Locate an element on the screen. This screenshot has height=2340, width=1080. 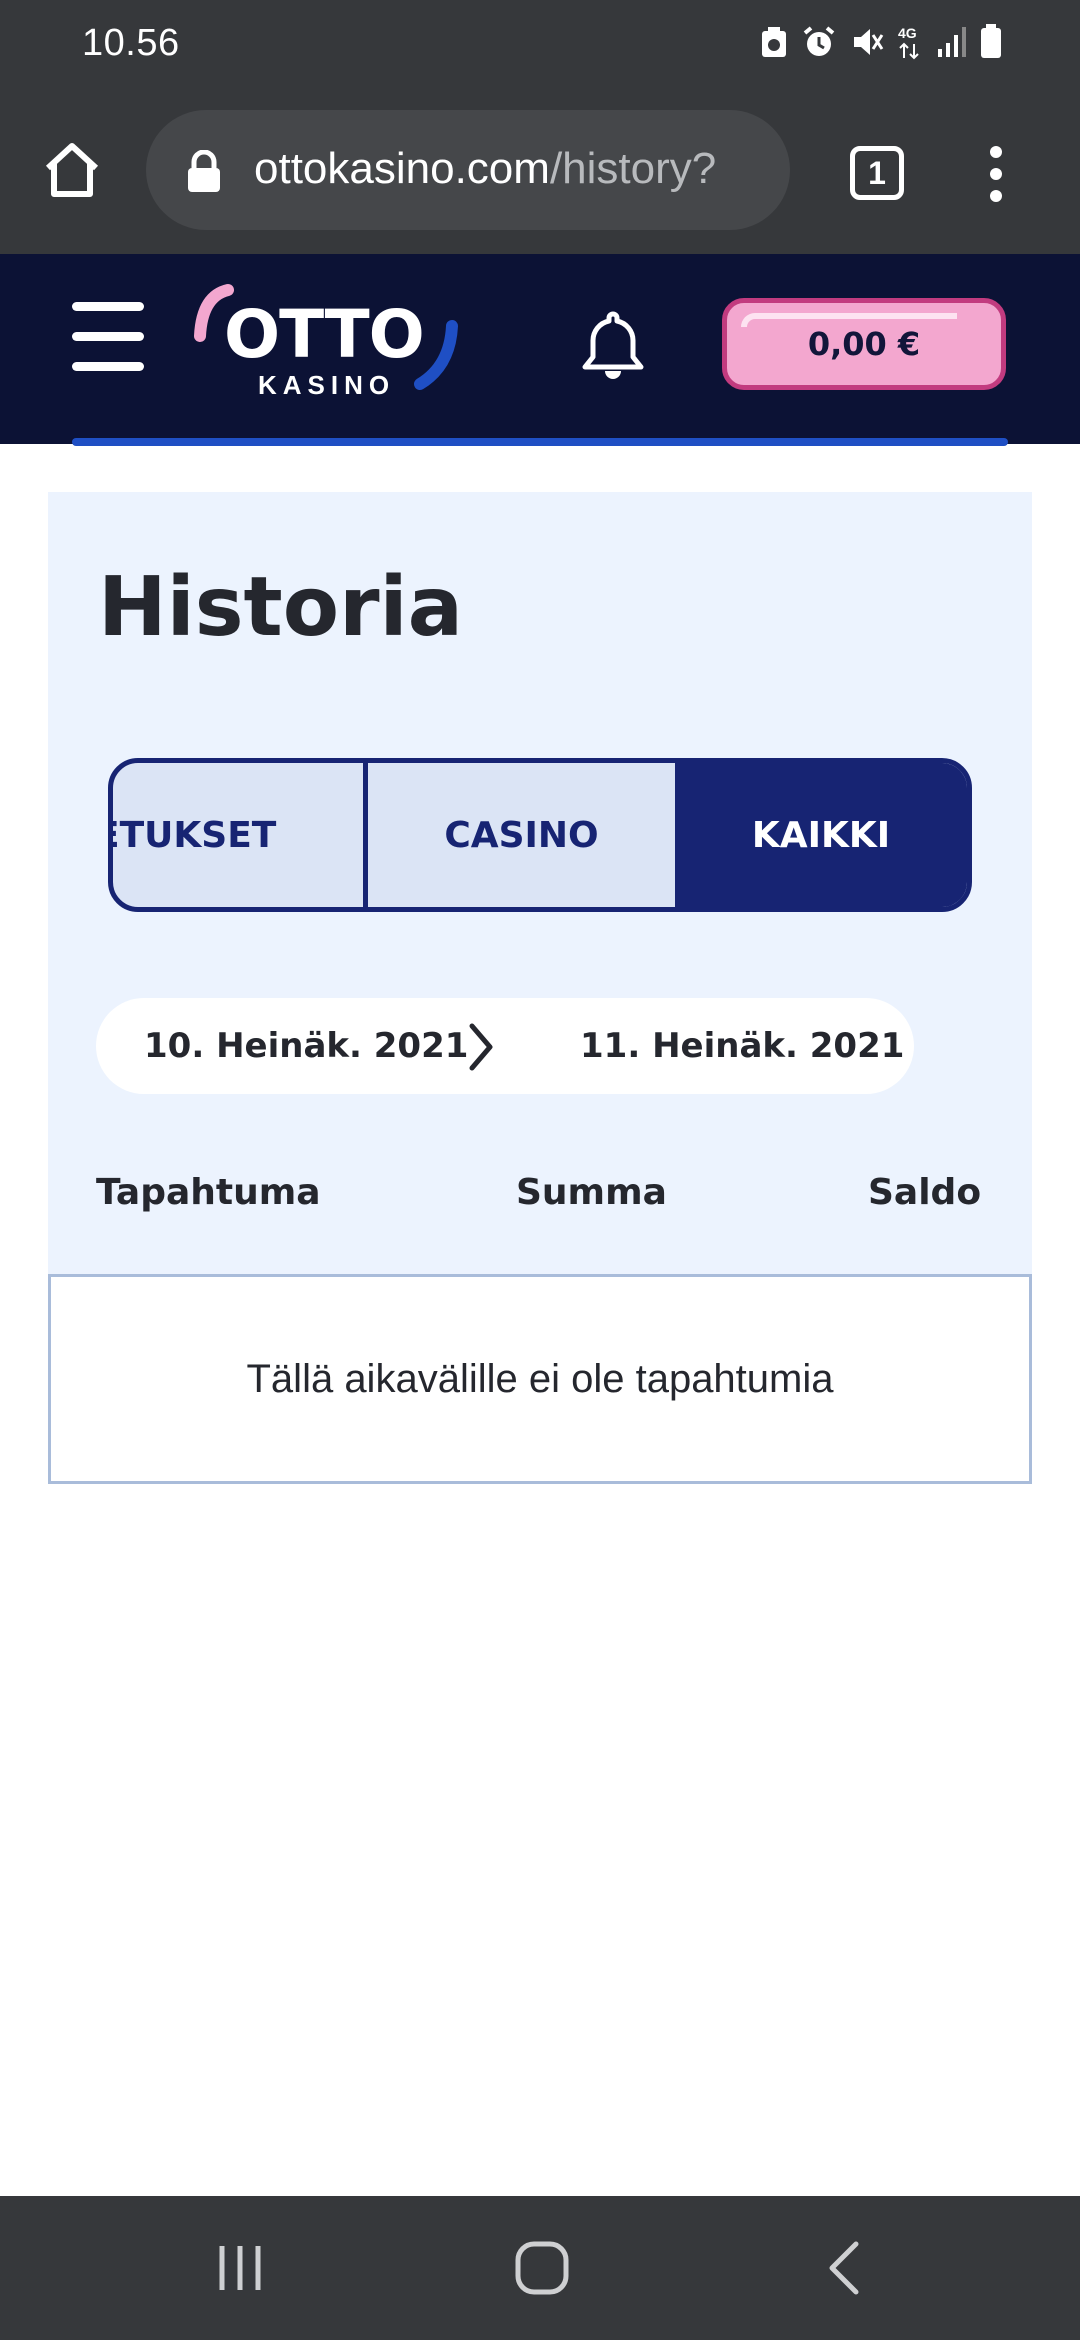
column-header-summa: Summa is located at coordinates (591, 1192).